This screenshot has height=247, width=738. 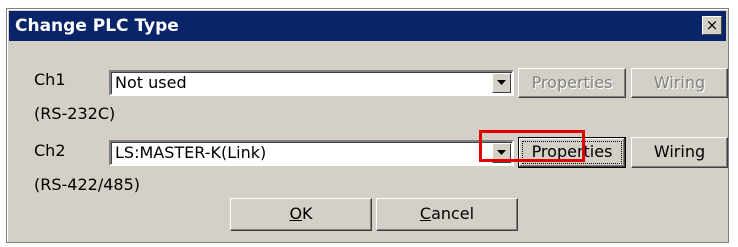 I want to click on ch1-interface-label: (RS-232C), so click(x=75, y=113).